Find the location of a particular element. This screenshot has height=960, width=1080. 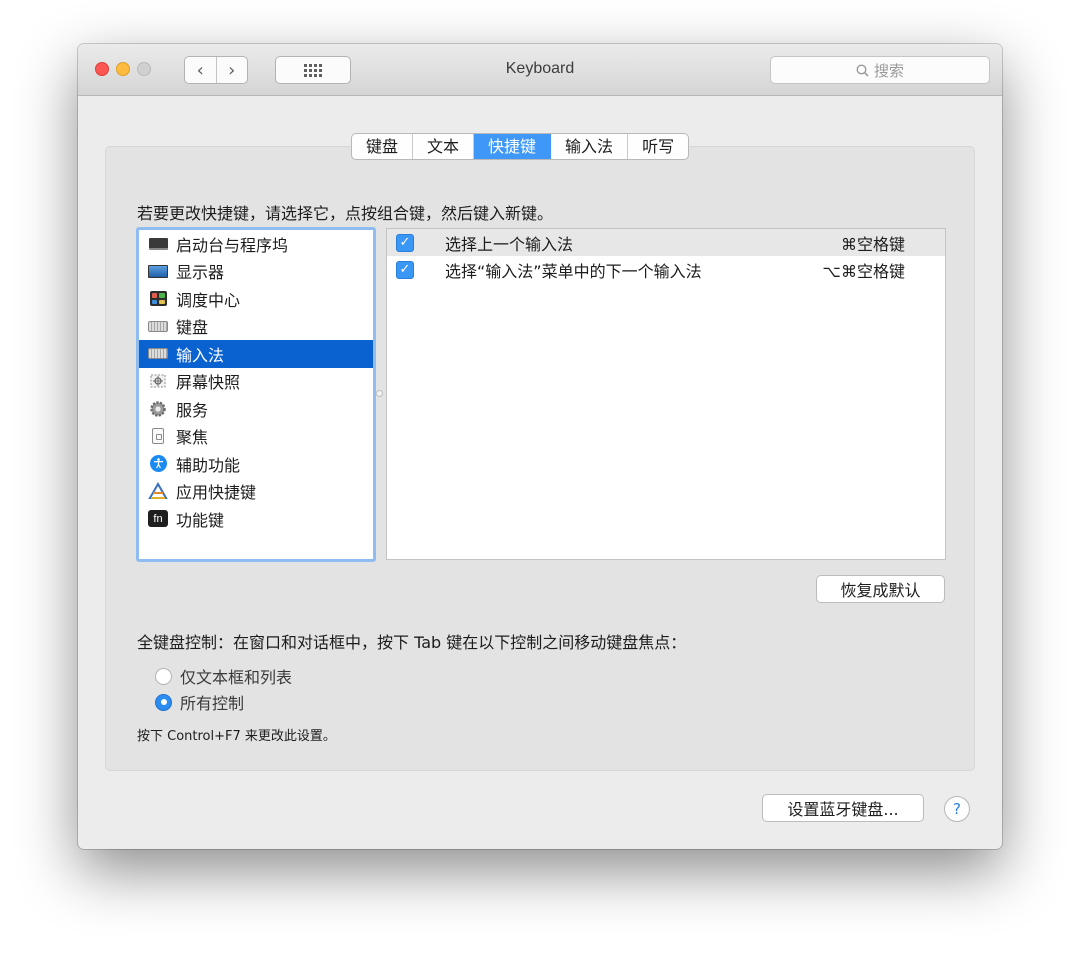

split-view-divider is located at coordinates (379, 393).